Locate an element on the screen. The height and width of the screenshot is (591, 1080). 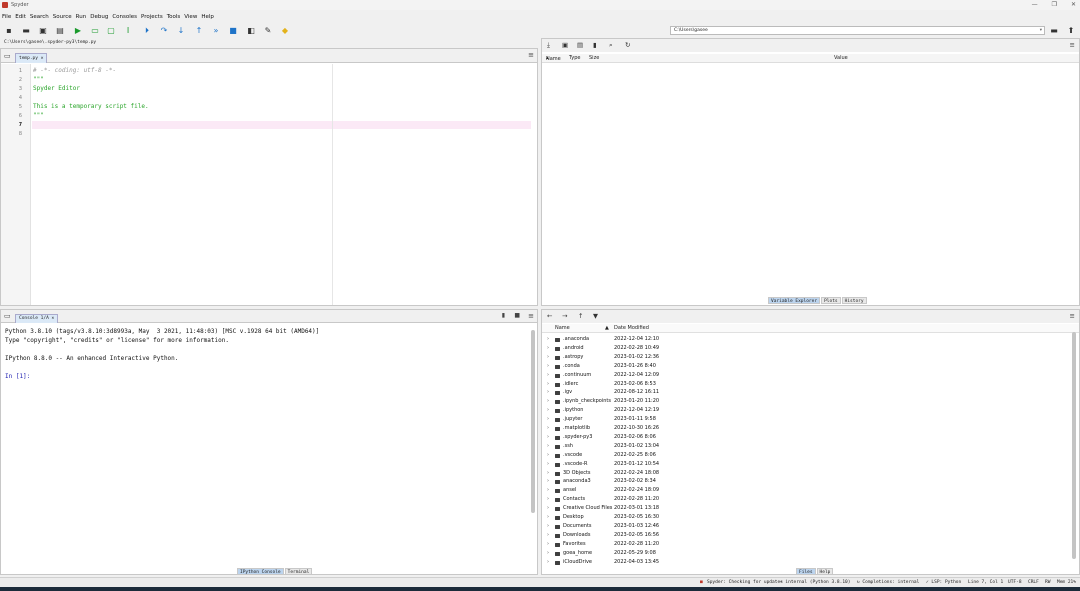
tab-files: Files is located at coordinates (806, 571).